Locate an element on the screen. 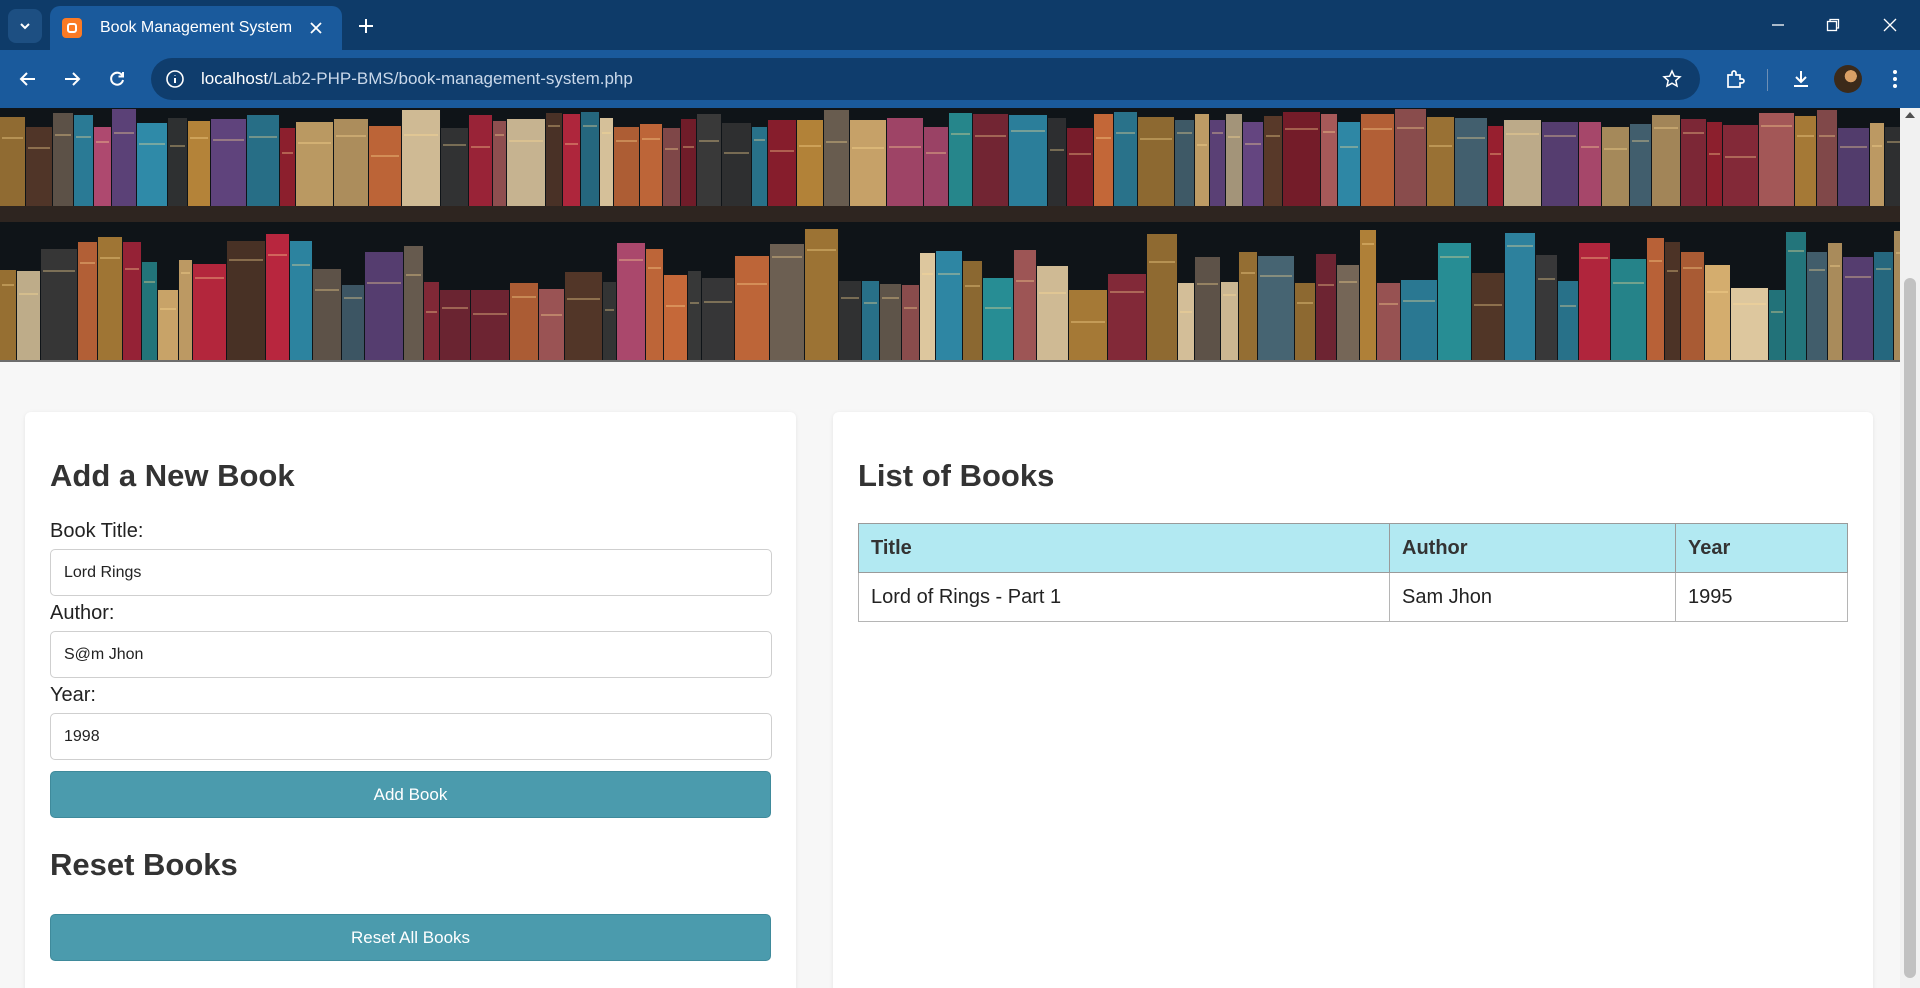 This screenshot has height=988, width=1920. forward-button is located at coordinates (72, 79).